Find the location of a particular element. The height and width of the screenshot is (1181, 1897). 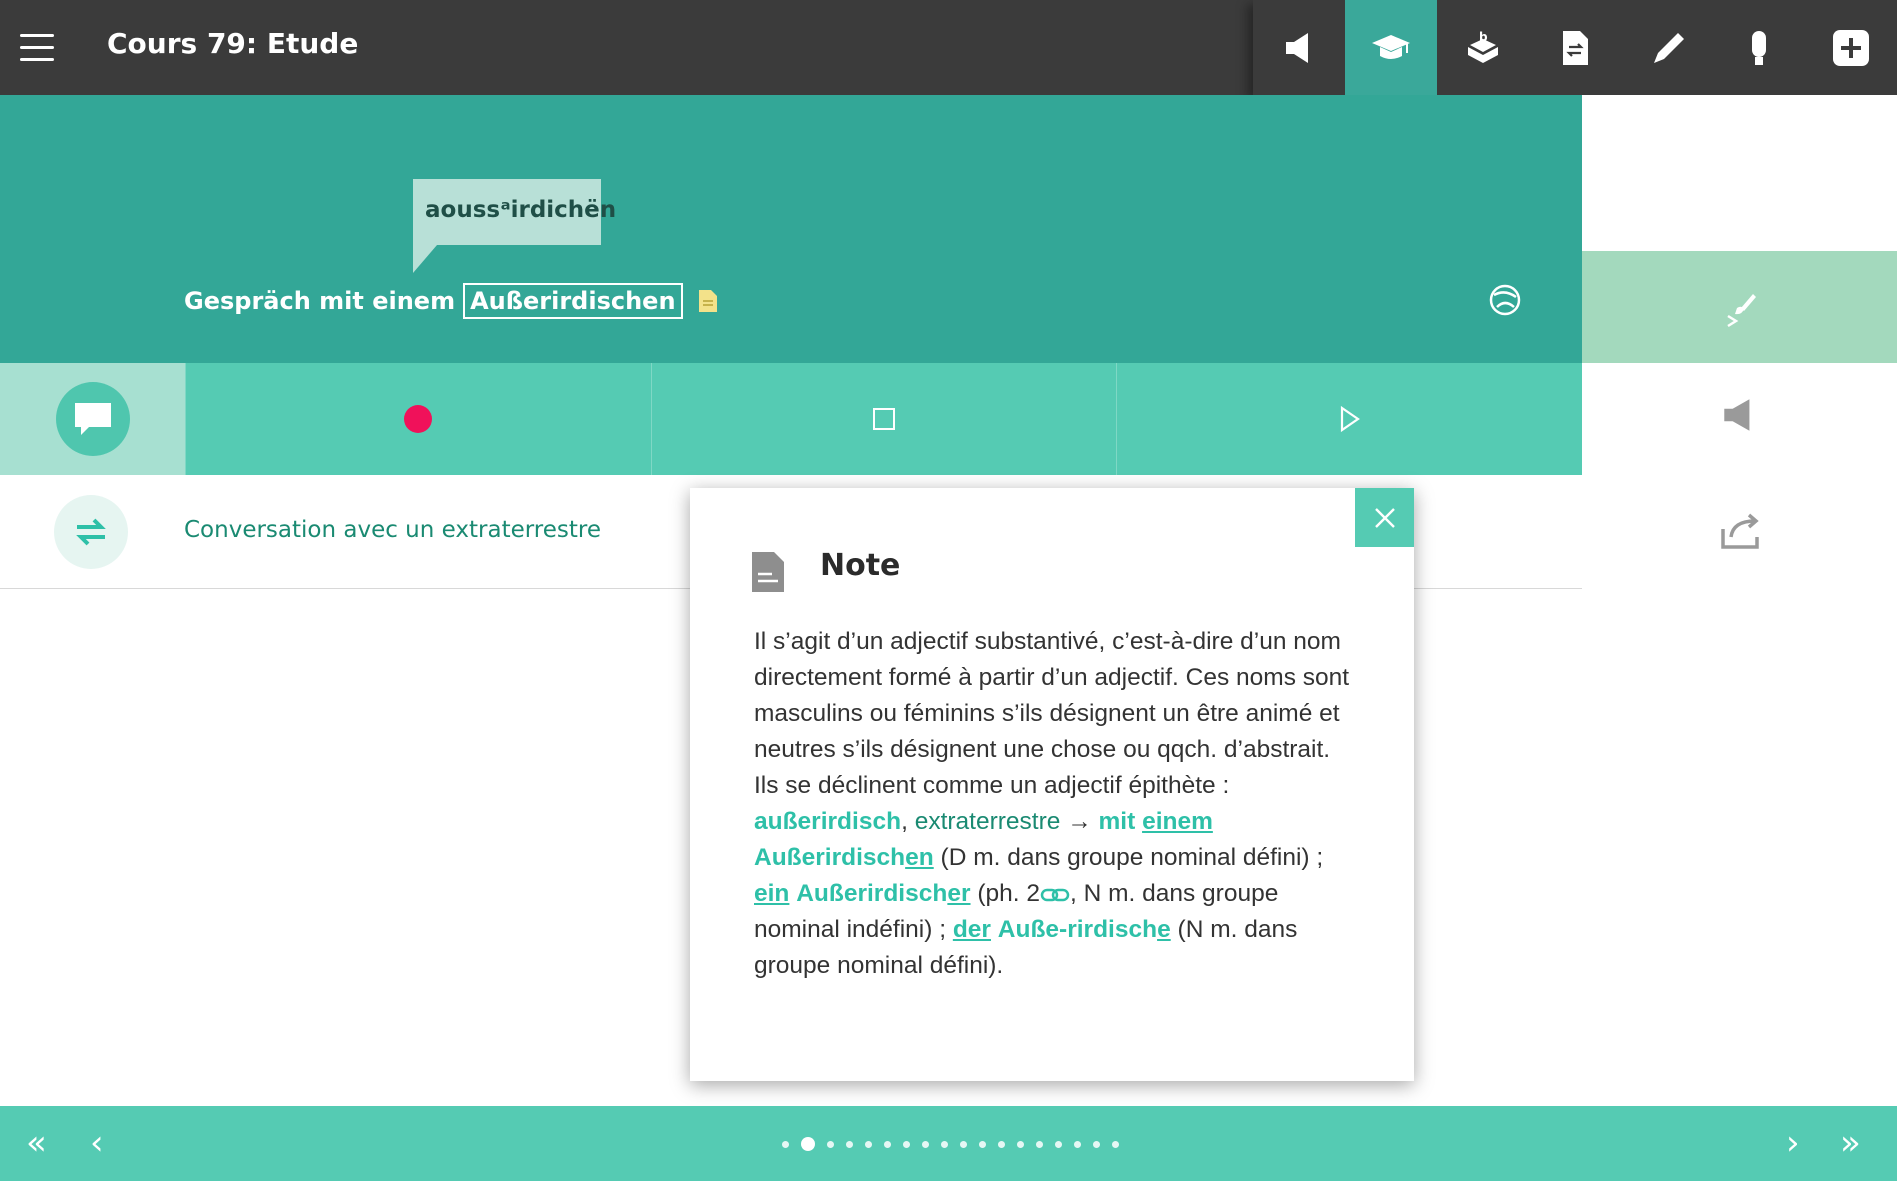

previous-page-button: ‹ is located at coordinates (97, 1143).